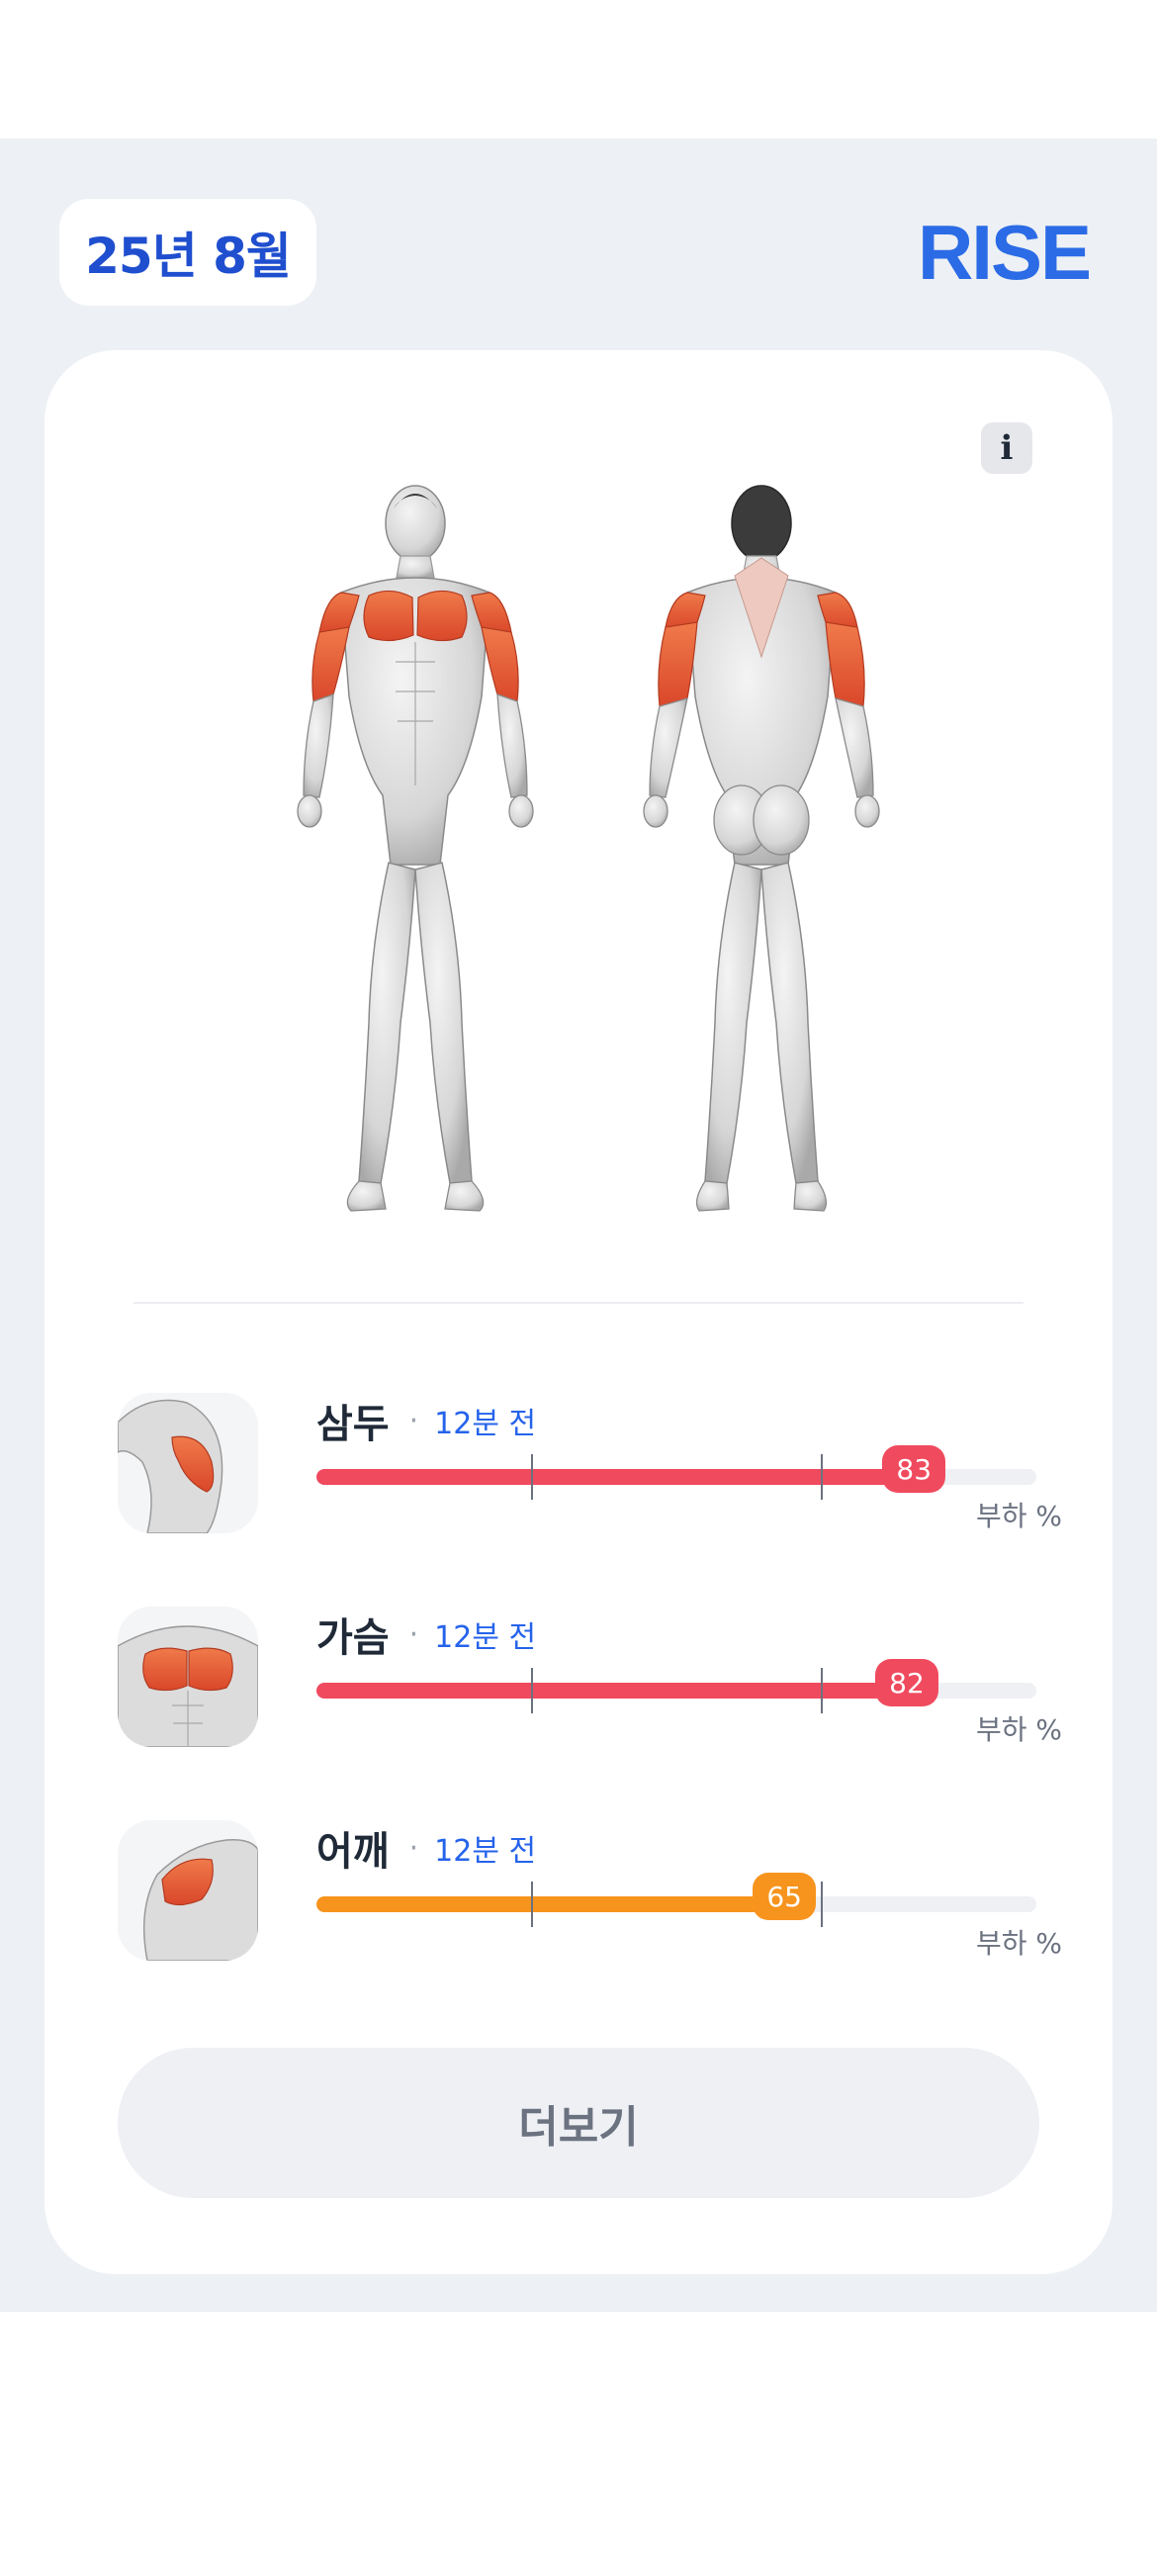 Image resolution: width=1157 pixels, height=2576 pixels. I want to click on muscle-name: 가슴, so click(353, 1638).